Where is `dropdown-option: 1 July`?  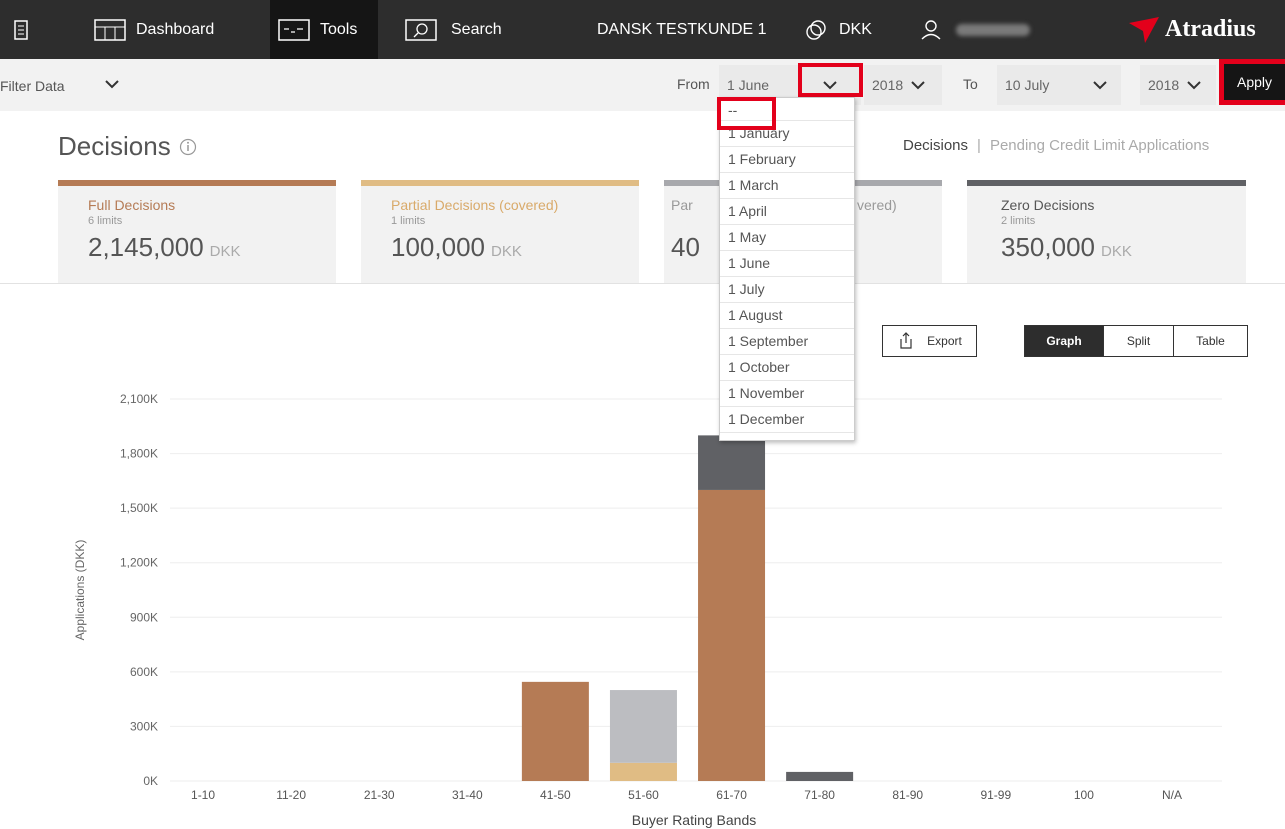 dropdown-option: 1 July is located at coordinates (787, 290).